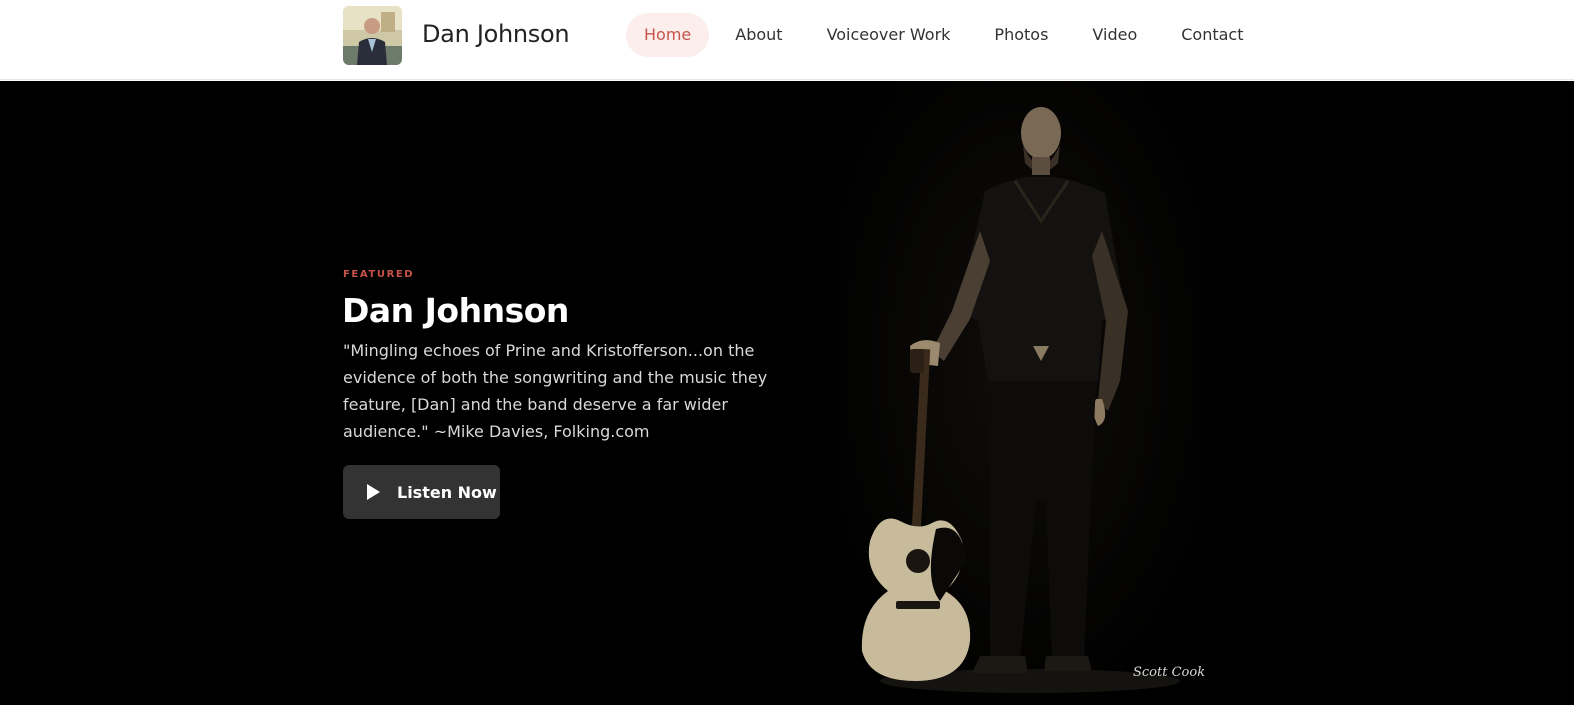  What do you see at coordinates (455, 310) in the screenshot?
I see `hero-title: Dan Johnson` at bounding box center [455, 310].